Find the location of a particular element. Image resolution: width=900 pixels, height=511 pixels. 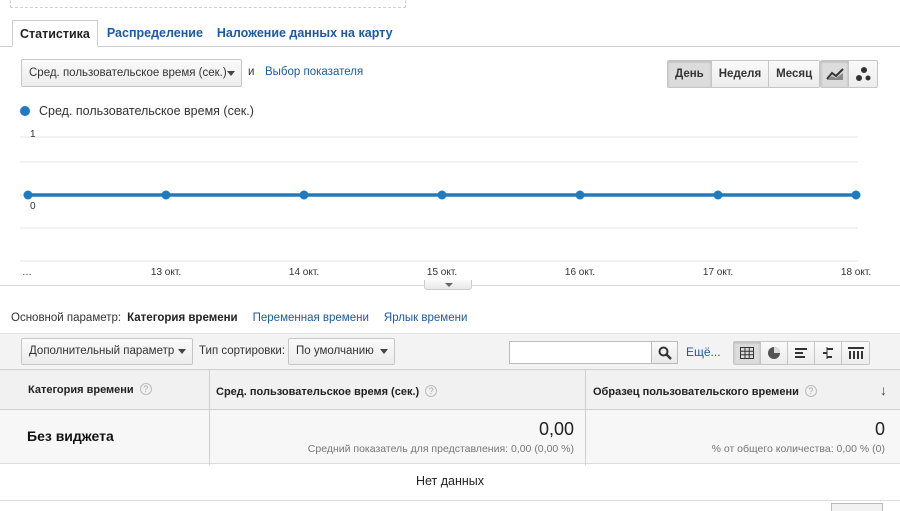

table-view-button is located at coordinates (747, 353).